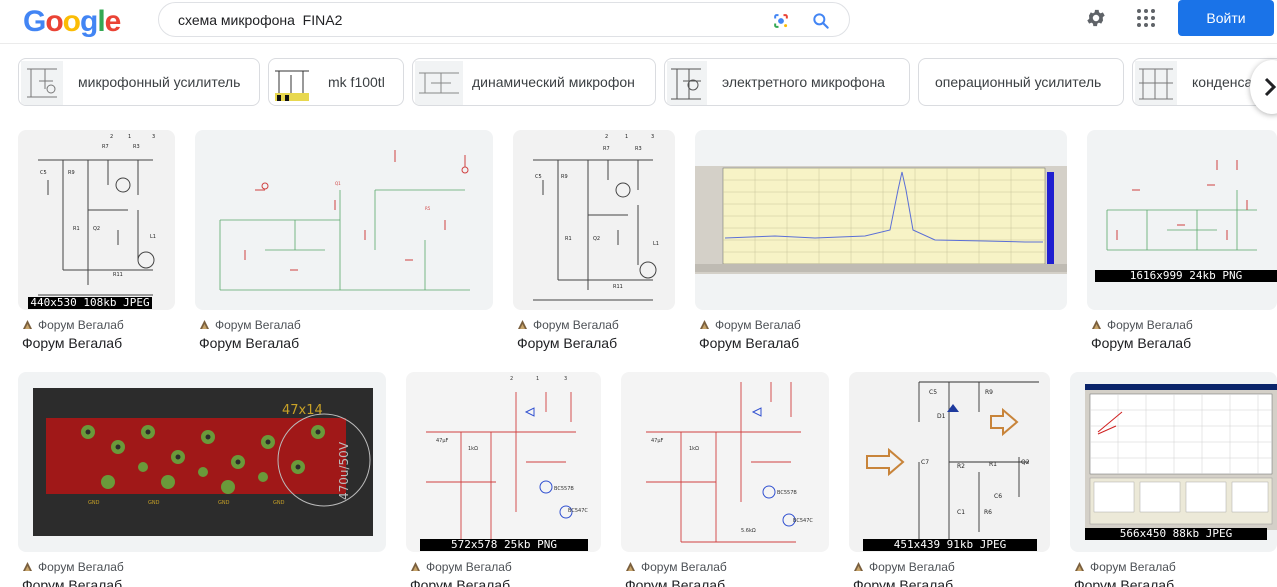 Image resolution: width=1277 pixels, height=587 pixels. I want to click on result-image: 47x14 470u/50V GND GND GND GND, so click(202, 462).